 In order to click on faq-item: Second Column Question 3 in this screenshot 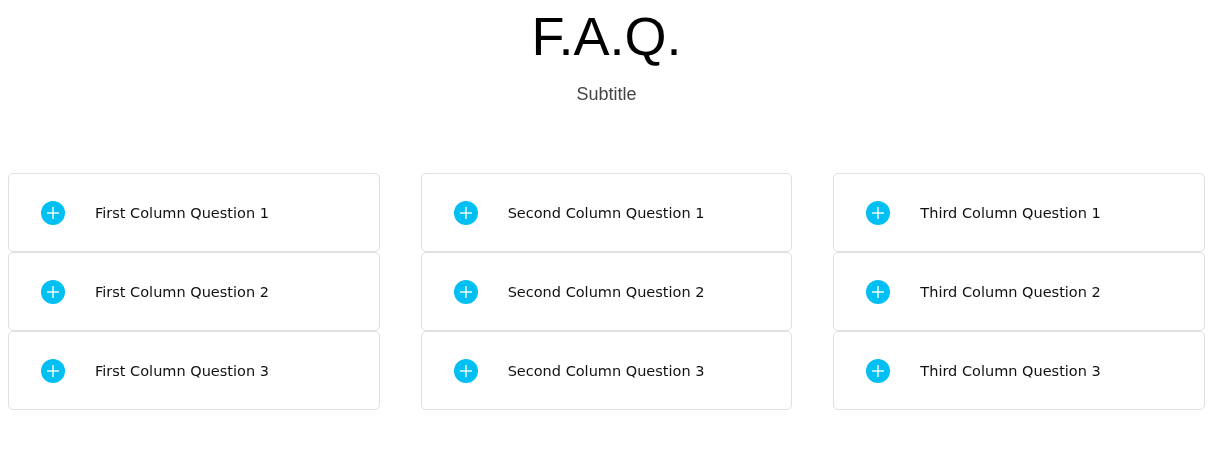, I will do `click(606, 370)`.